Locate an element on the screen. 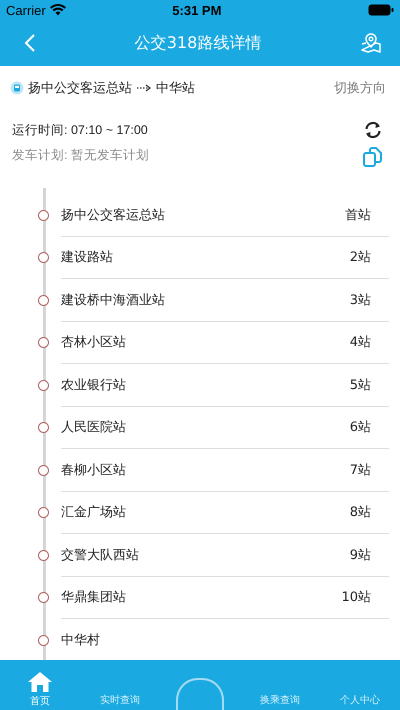  route-from: 扬中公交客运总站 is located at coordinates (80, 88).